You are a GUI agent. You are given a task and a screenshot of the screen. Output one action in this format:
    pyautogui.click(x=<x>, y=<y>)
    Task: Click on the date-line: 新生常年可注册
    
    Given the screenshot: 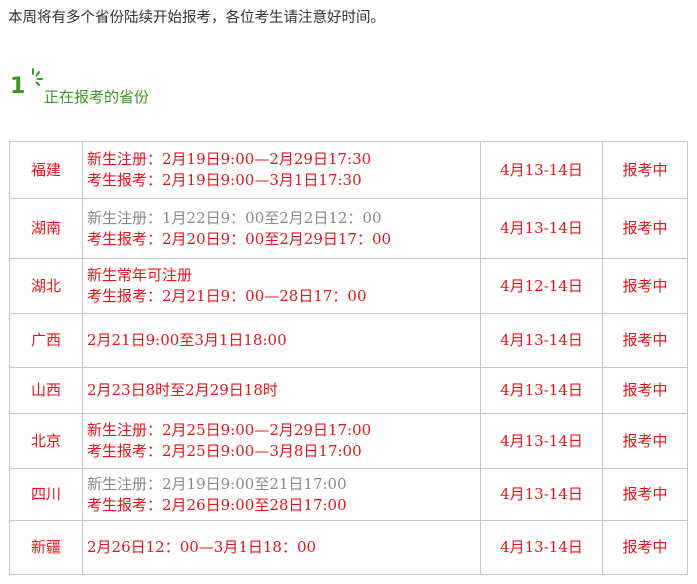 What is the action you would take?
    pyautogui.click(x=140, y=275)
    